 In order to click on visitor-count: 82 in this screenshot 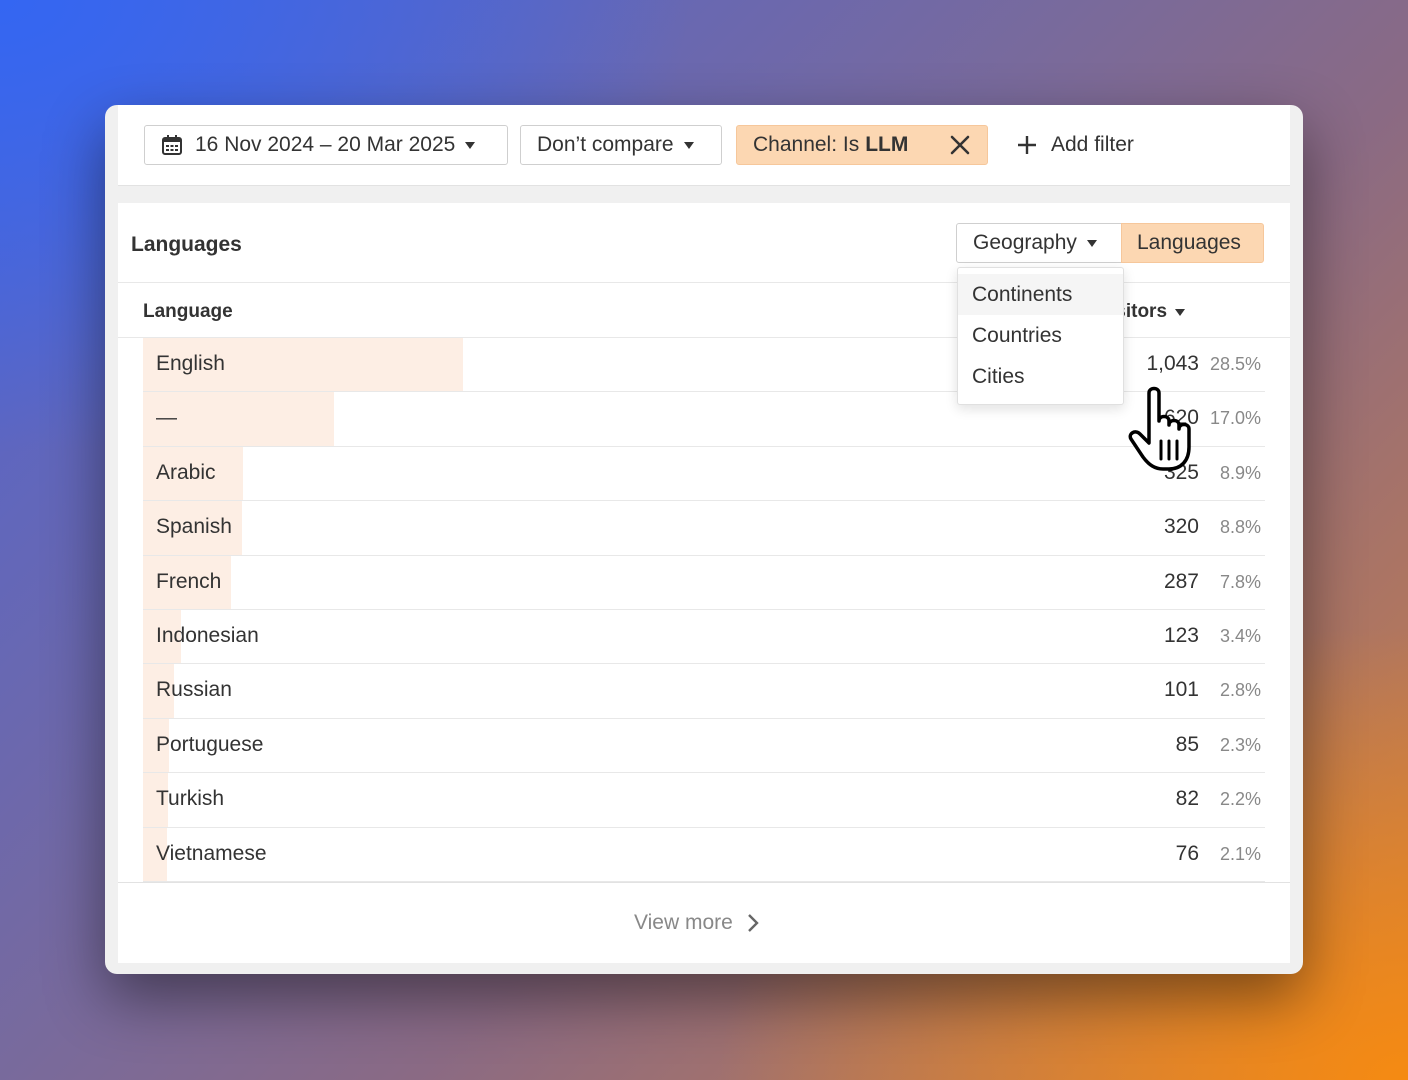, I will do `click(1187, 799)`.